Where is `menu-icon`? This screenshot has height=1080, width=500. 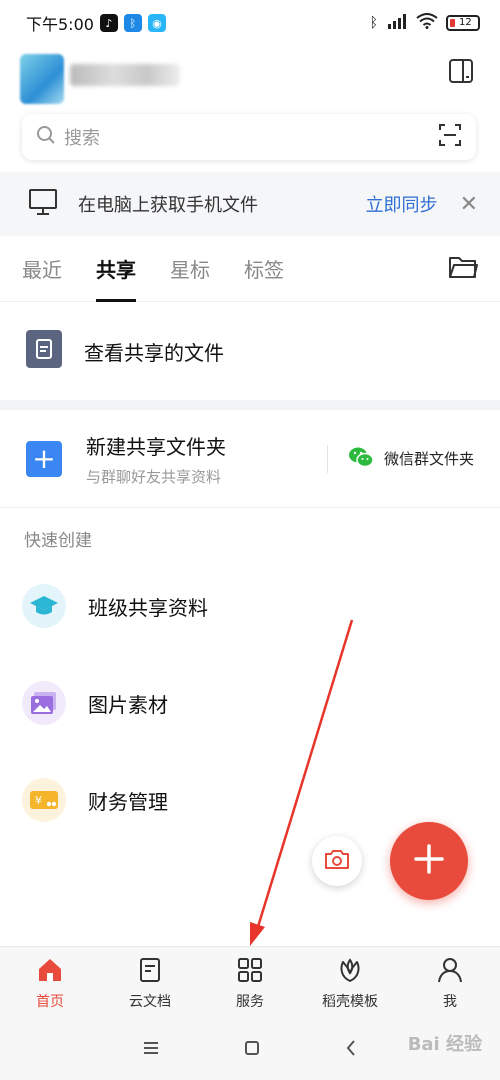
menu-icon is located at coordinates (151, 1050).